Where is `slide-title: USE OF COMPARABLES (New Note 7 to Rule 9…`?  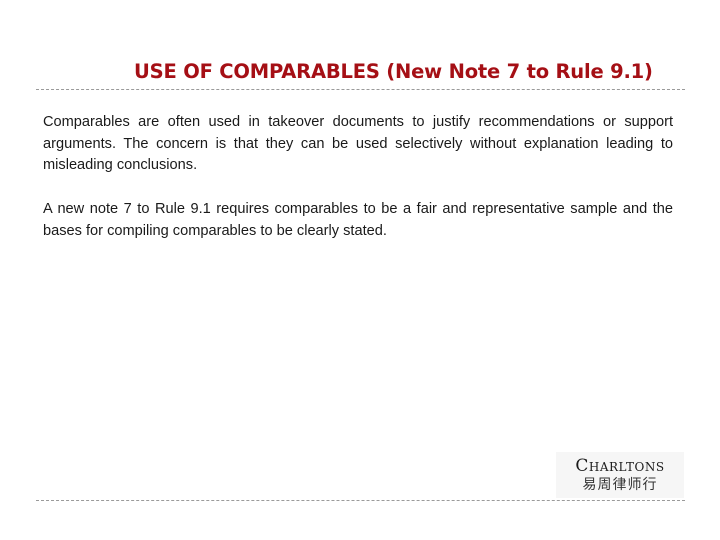 slide-title: USE OF COMPARABLES (New Note 7 to Rule 9… is located at coordinates (393, 71).